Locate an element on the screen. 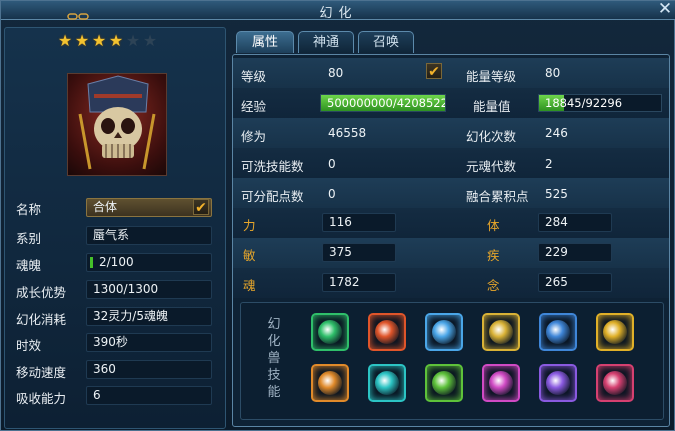 This screenshot has width=675, height=431. soul-value: 2/100 is located at coordinates (116, 262).